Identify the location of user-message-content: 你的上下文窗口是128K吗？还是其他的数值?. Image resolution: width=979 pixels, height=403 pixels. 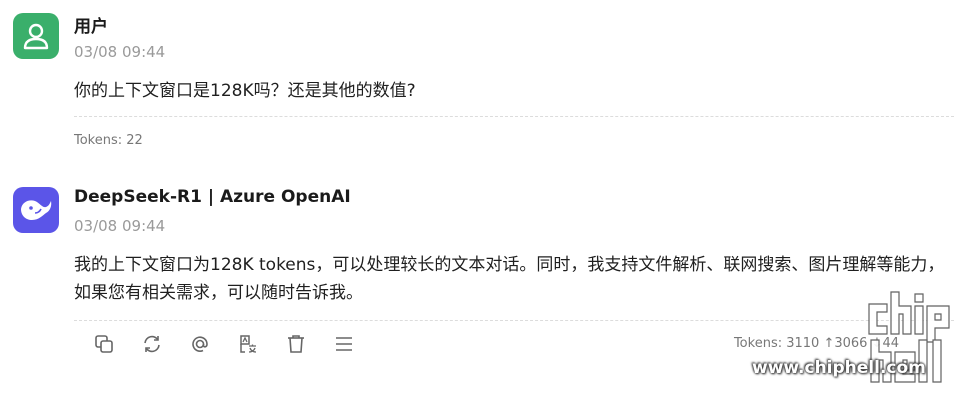
(245, 91).